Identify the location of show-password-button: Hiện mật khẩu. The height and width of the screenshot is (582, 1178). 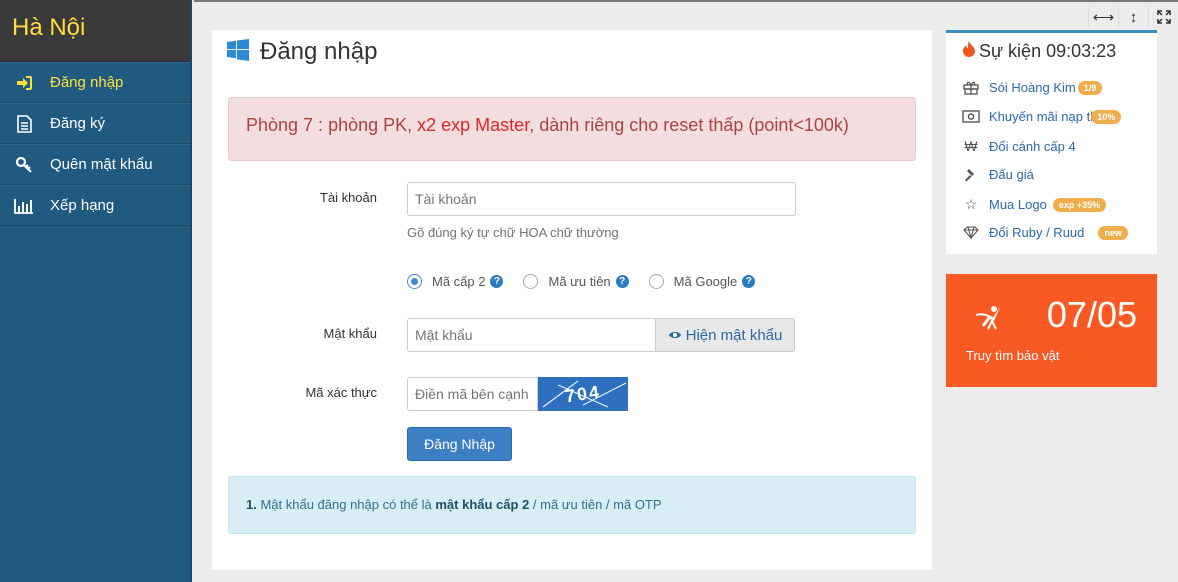
(725, 335).